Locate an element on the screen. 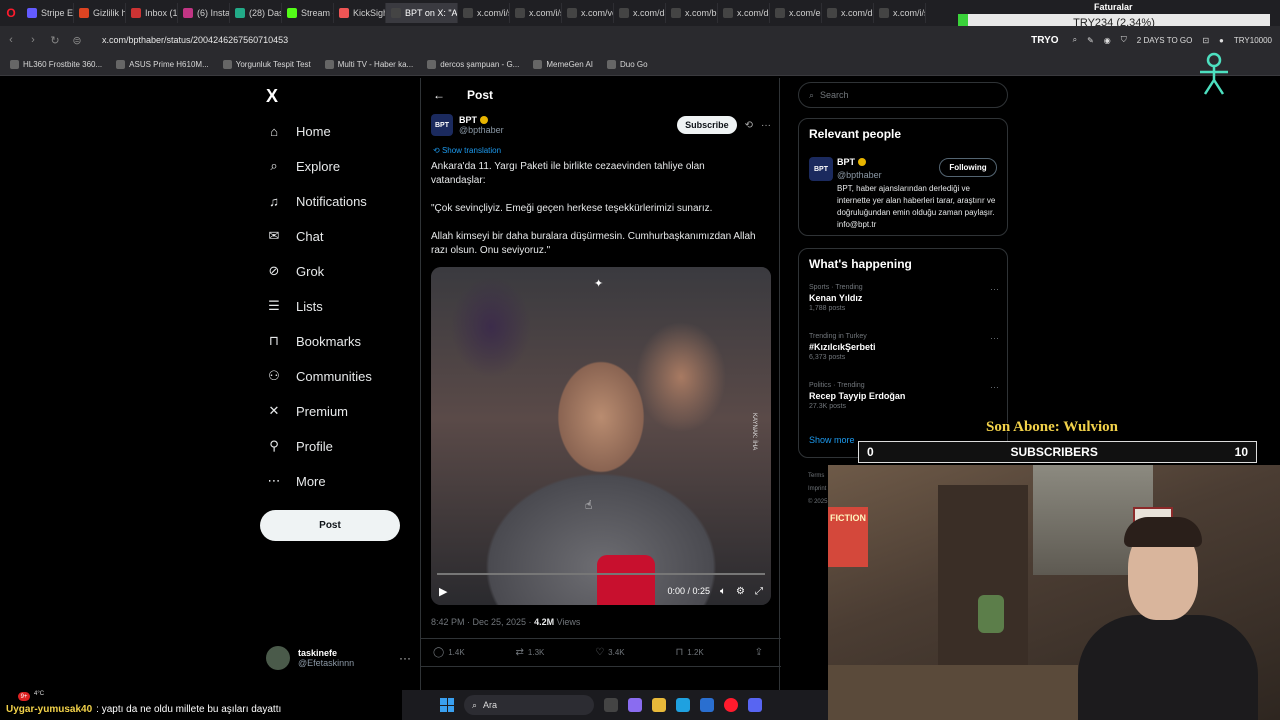 This screenshot has height=720, width=1280. extension-icon: ● is located at coordinates (1221, 40).